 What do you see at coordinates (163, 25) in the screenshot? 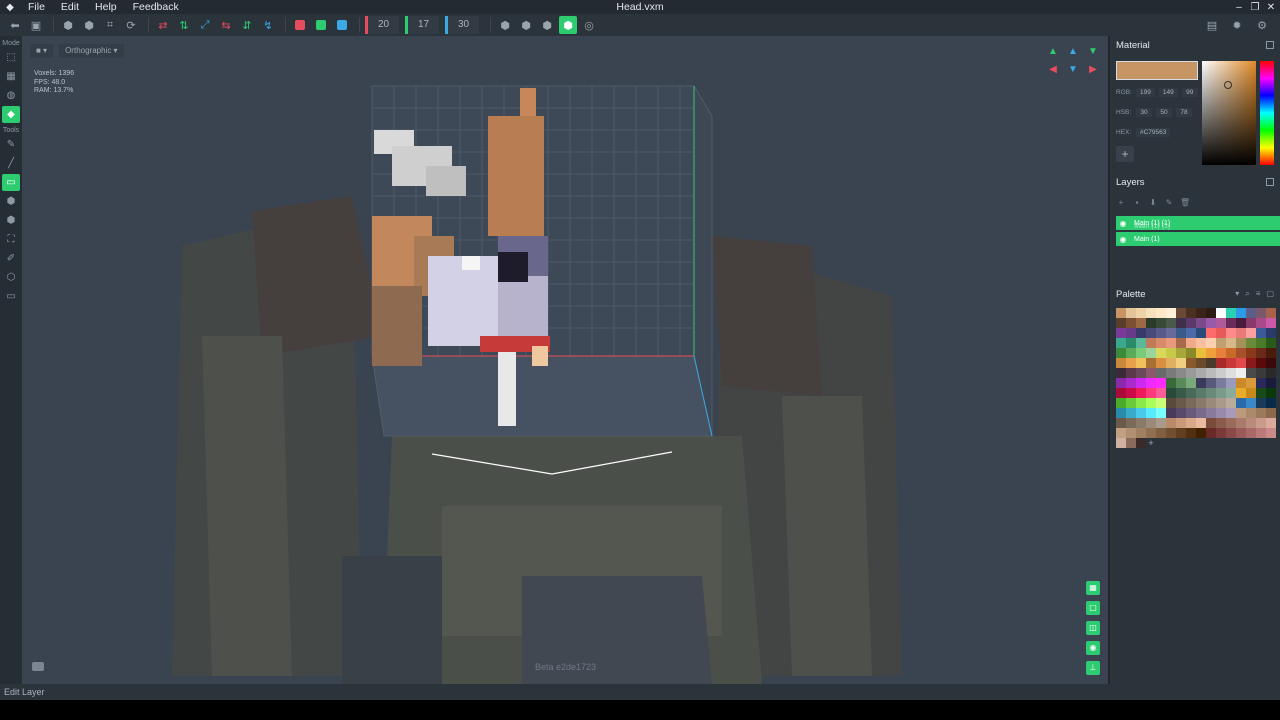
I see `mirror-x-icon: ⇄` at bounding box center [163, 25].